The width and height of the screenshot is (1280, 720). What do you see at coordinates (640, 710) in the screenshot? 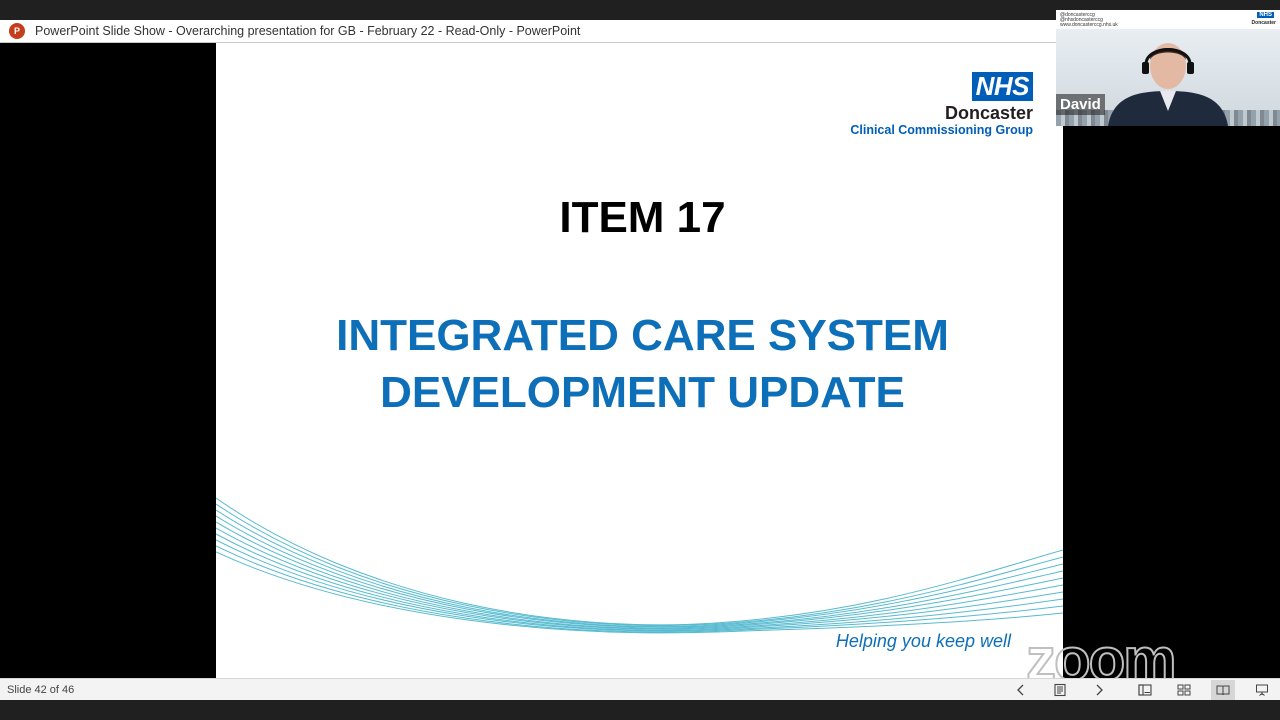
I see `bottom-black-bar` at bounding box center [640, 710].